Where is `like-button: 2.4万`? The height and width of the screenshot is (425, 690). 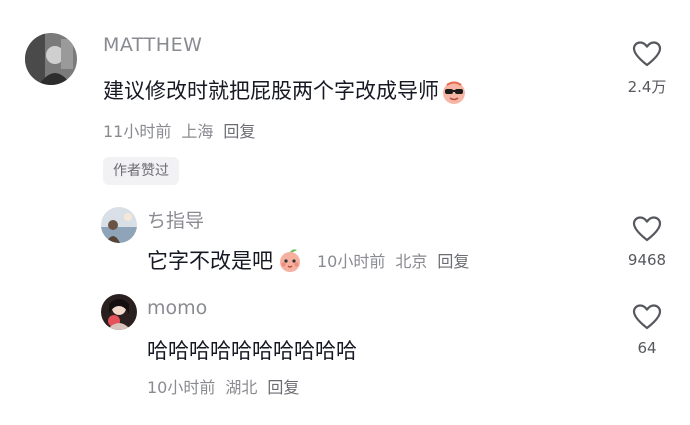
like-button: 2.4万 is located at coordinates (647, 68).